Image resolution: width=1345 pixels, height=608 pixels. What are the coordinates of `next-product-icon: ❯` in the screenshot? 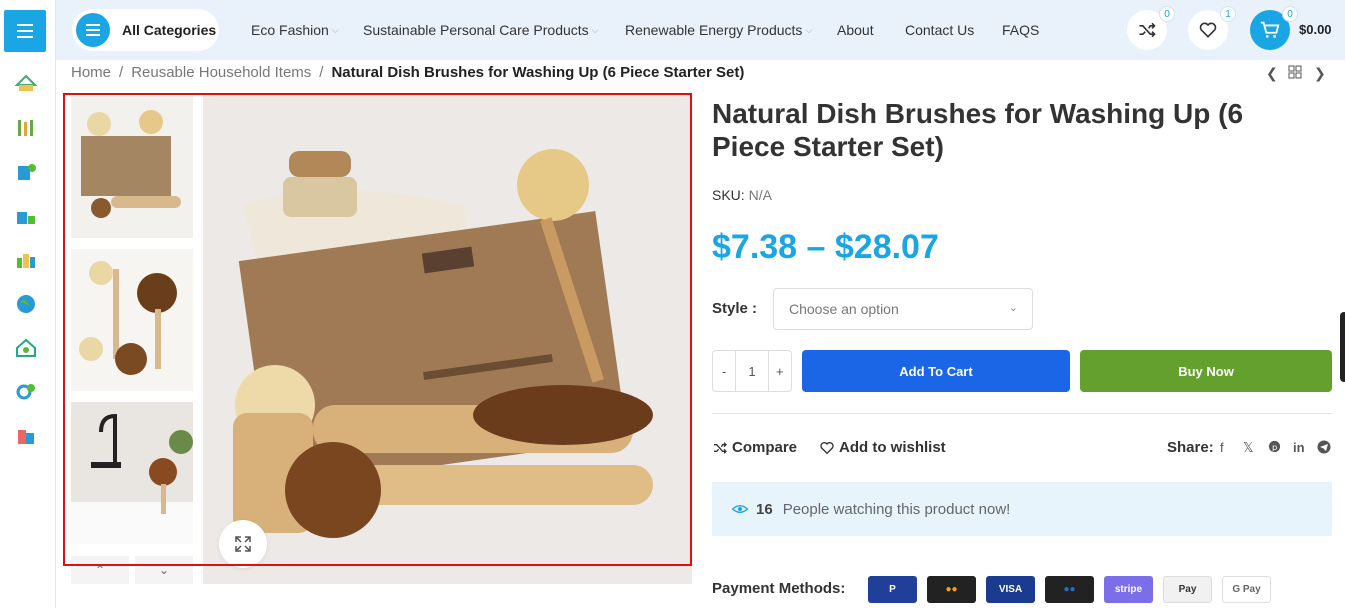 It's located at (1320, 73).